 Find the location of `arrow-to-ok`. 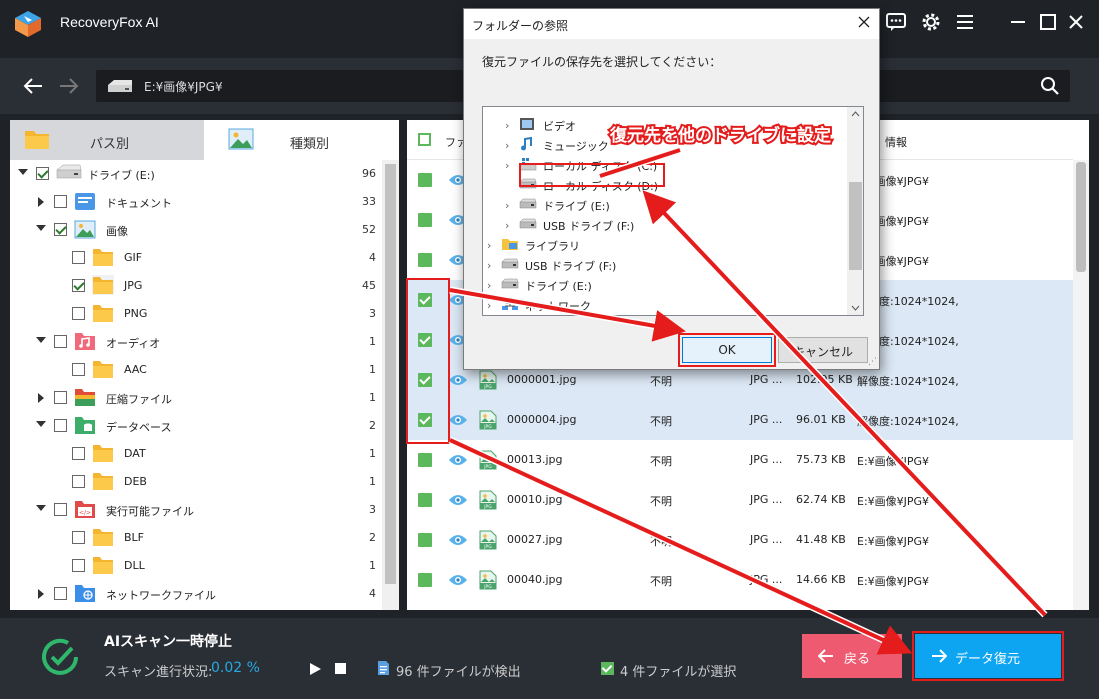

arrow-to-ok is located at coordinates (567, 314).